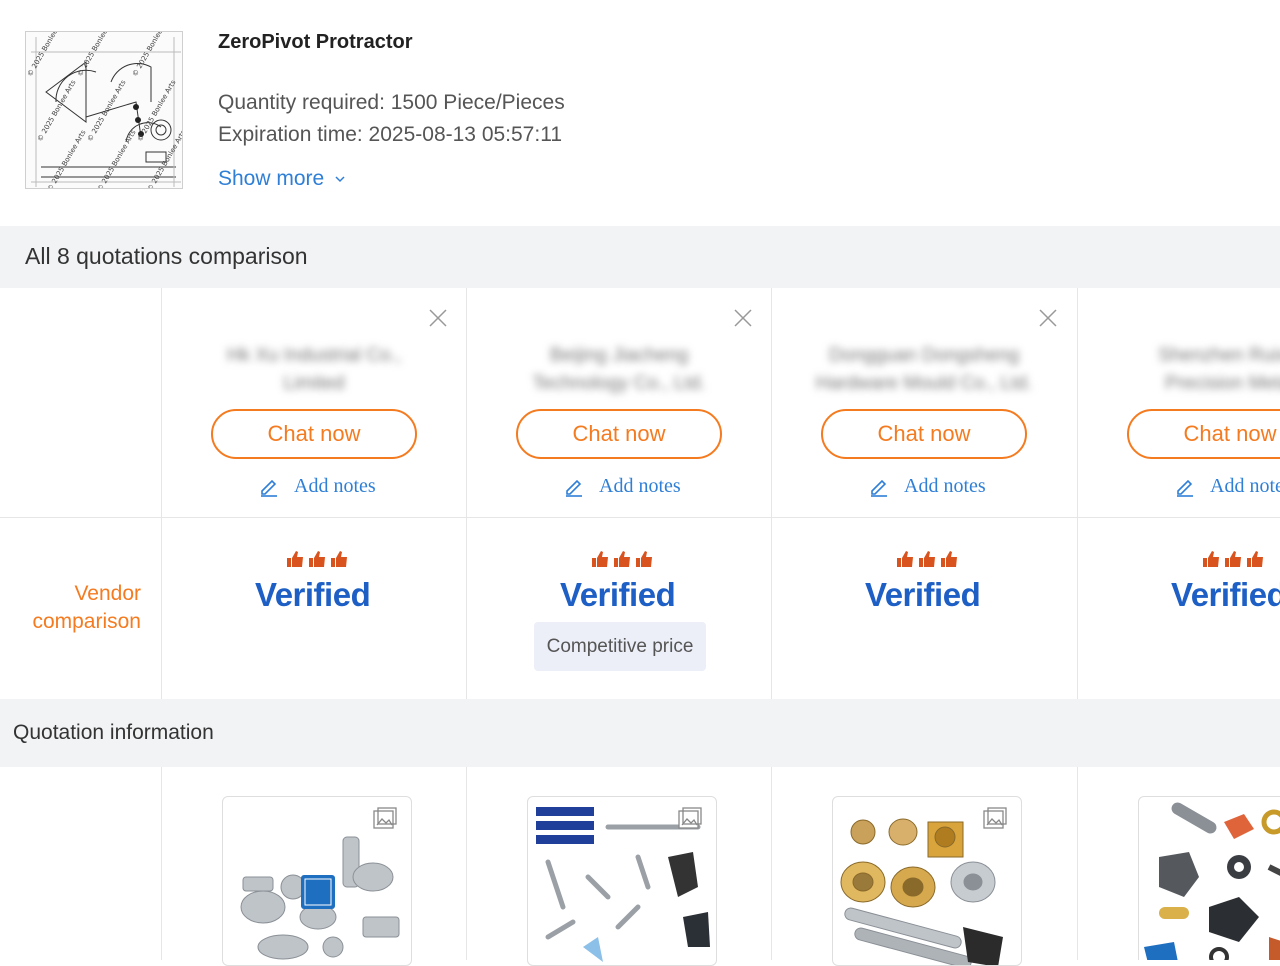  Describe the element at coordinates (640, 257) in the screenshot. I see `comparison-section-header: All 8 quotations comparison` at that location.